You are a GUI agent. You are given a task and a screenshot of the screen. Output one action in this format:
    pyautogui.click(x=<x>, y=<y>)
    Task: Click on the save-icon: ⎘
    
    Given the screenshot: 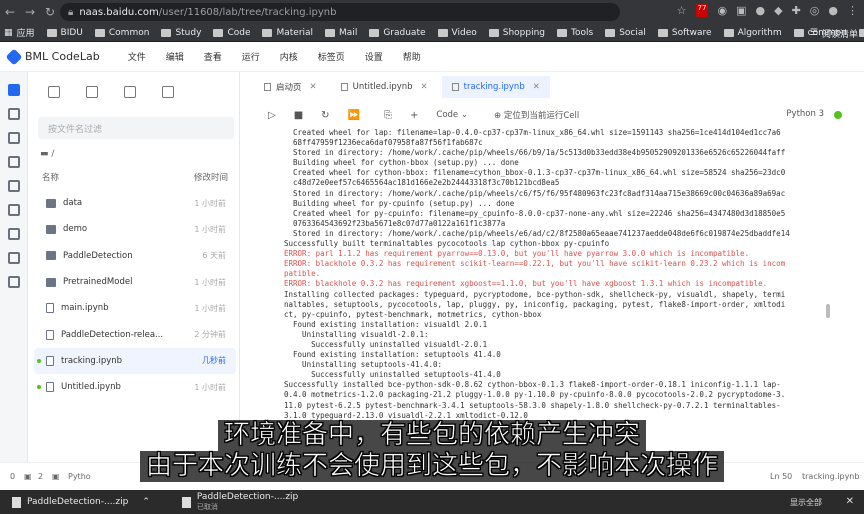 What is the action you would take?
    pyautogui.click(x=388, y=115)
    